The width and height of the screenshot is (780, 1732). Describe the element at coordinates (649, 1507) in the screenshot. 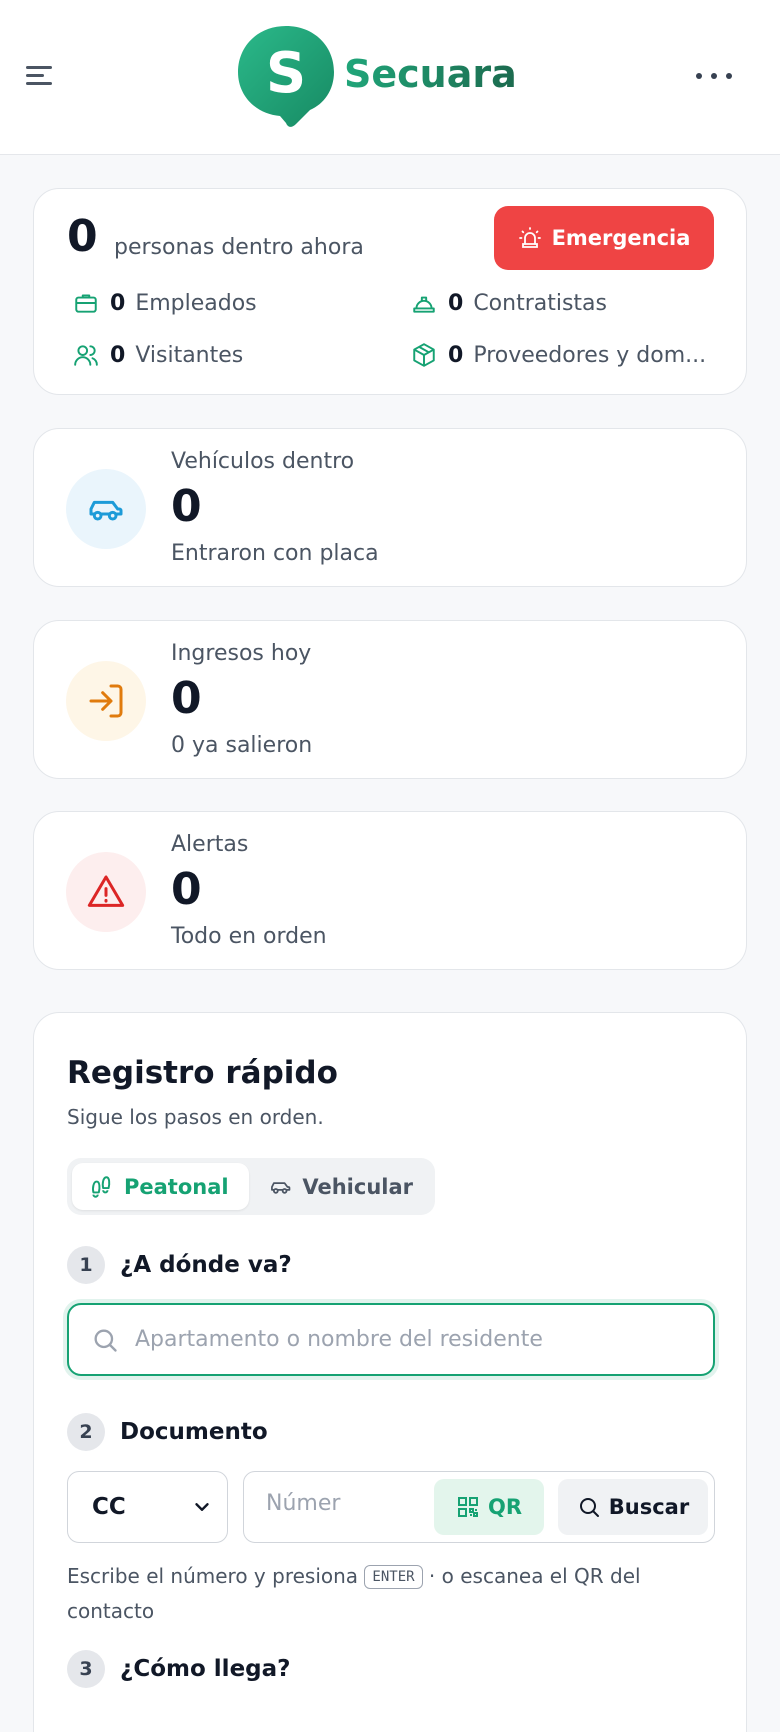

I see `search-label: Buscar` at that location.